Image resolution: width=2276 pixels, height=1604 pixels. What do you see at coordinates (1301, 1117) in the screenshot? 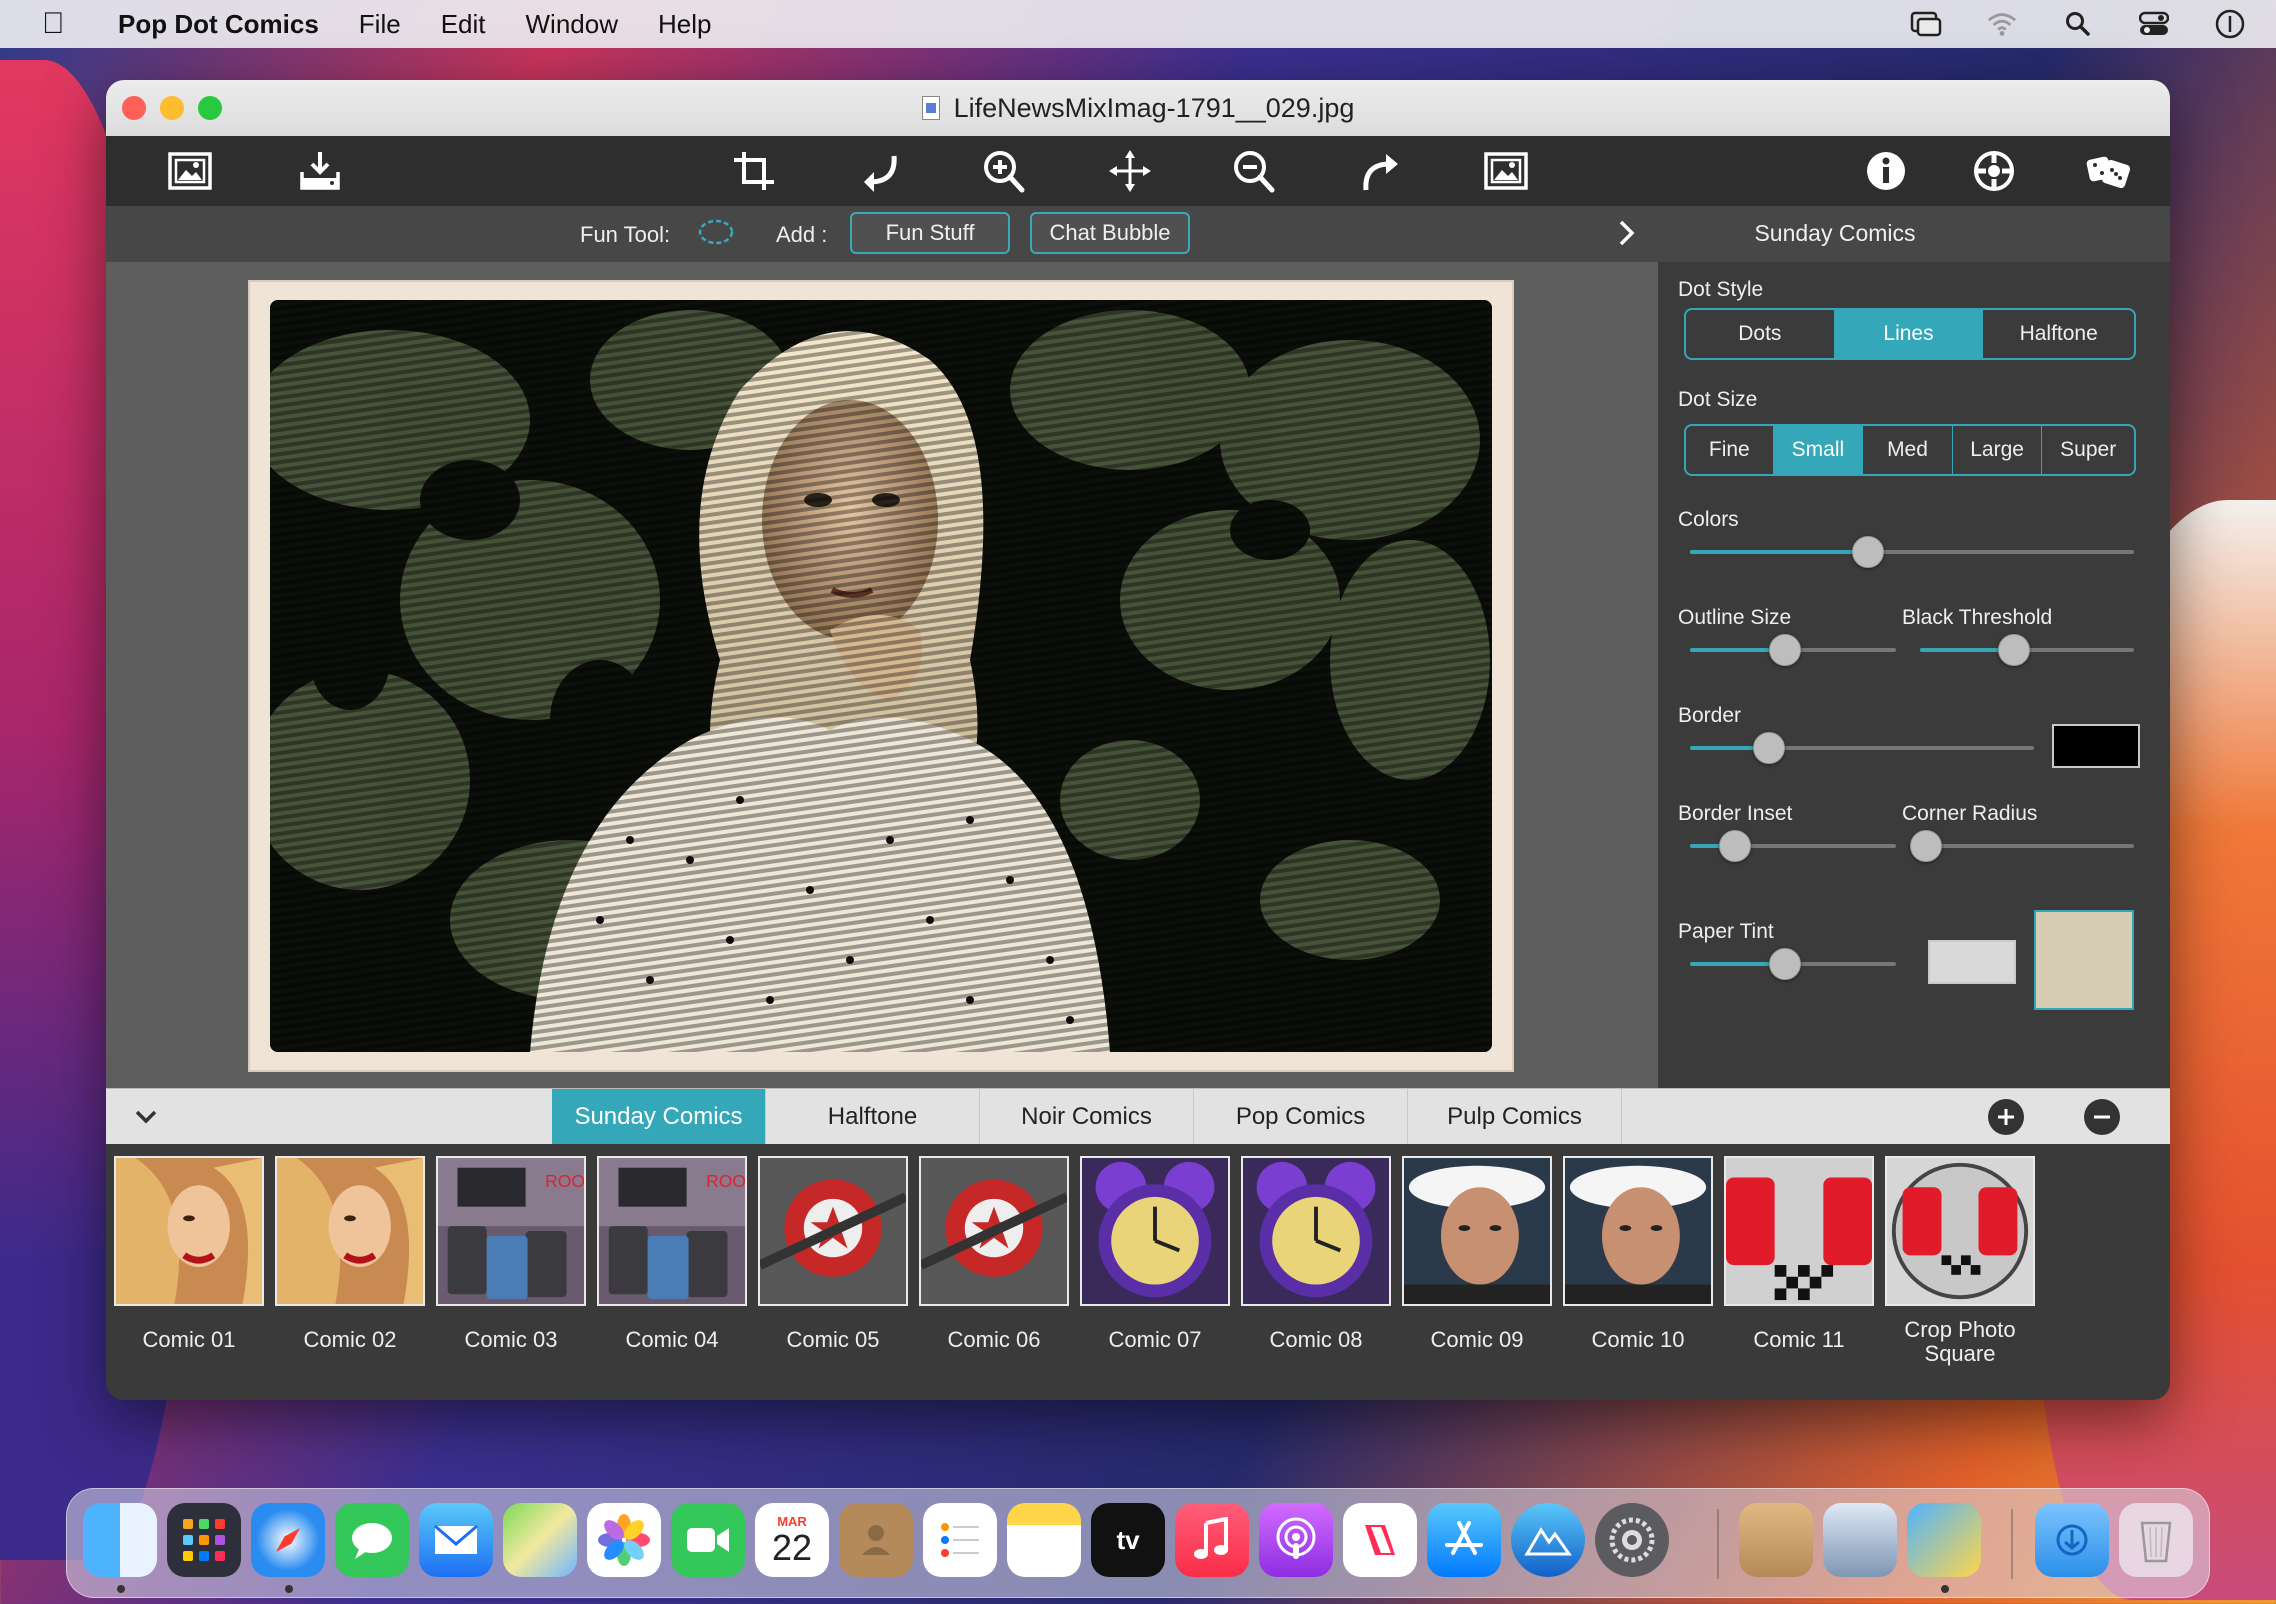
I see `tab-pop-comics: Pop Comics` at bounding box center [1301, 1117].